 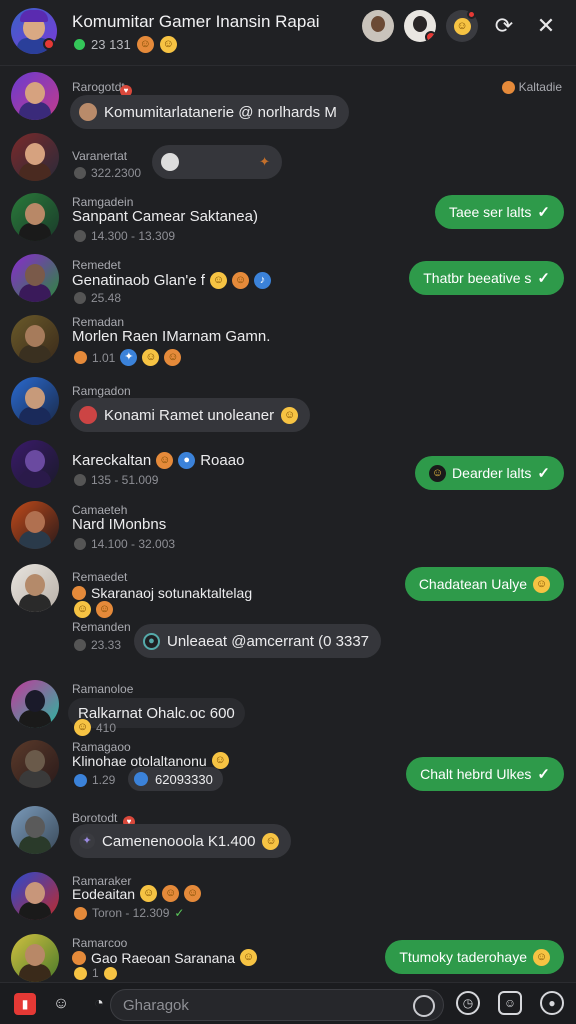 I want to click on reply-bubble: Chalt hebrd Ulkes ✓, so click(x=485, y=774).